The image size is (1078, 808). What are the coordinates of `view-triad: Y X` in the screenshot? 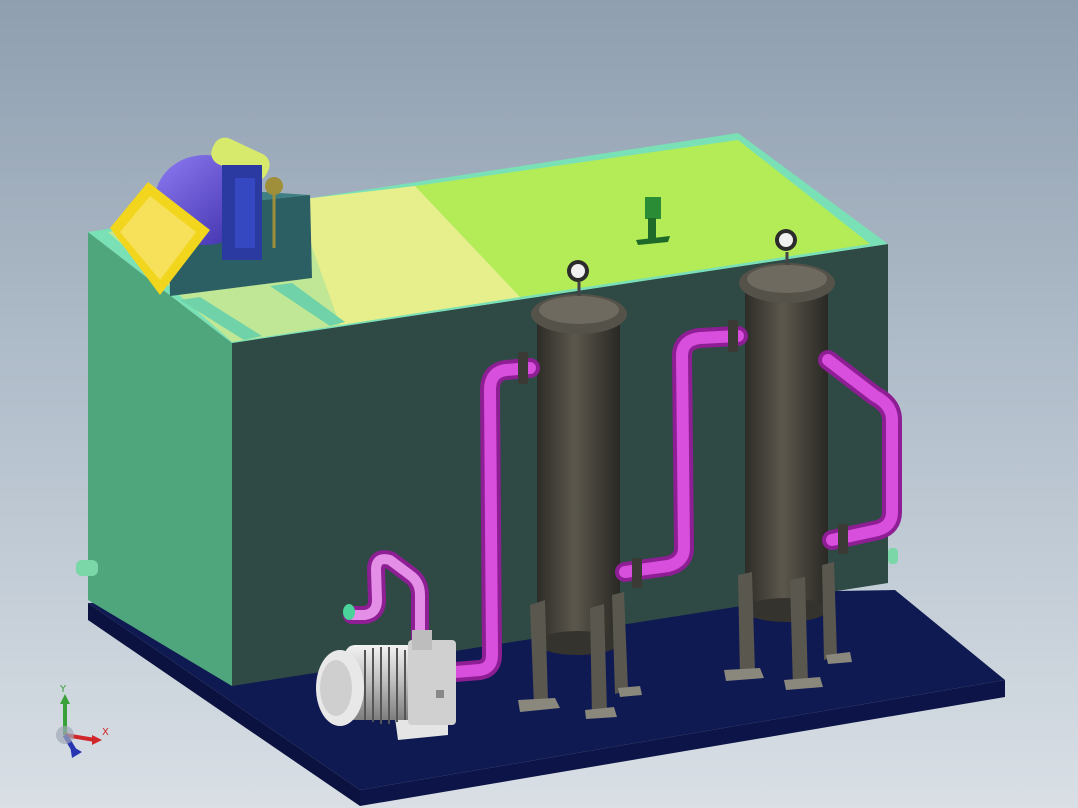 It's located at (85, 725).